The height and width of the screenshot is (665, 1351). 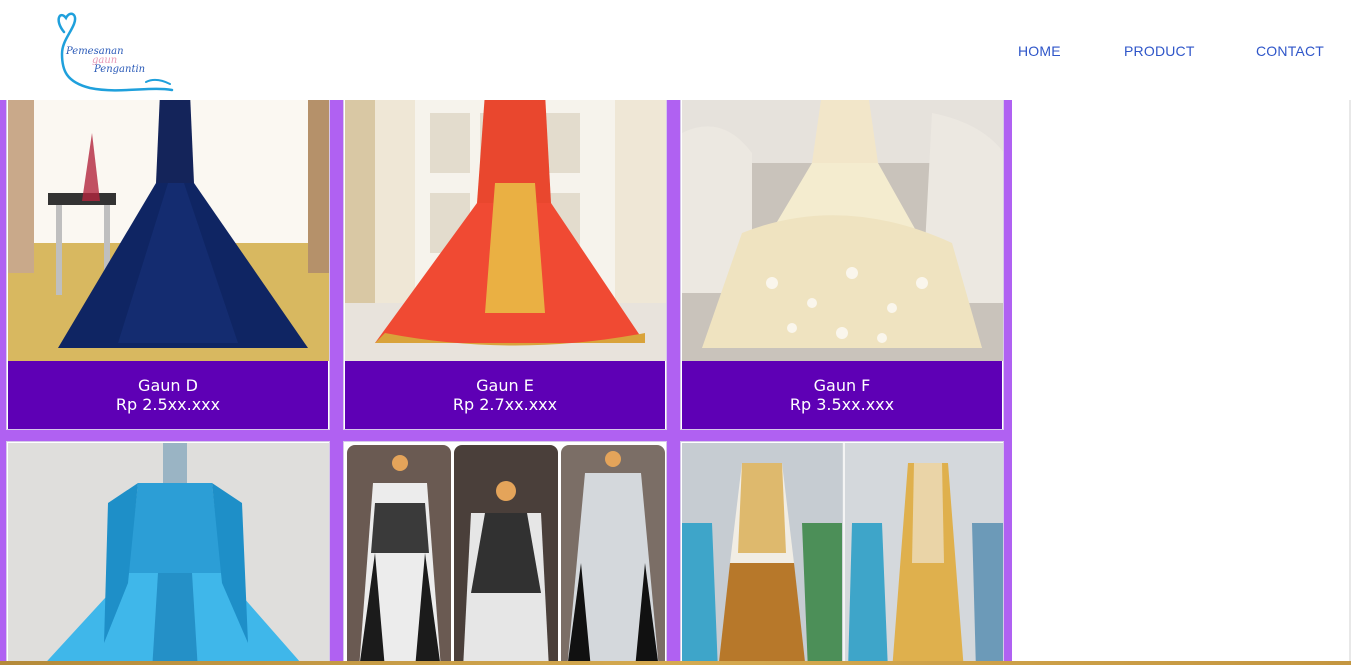 I want to click on product-card-gaun-e: Gaun E Rp 2.7xx.xxx, so click(x=505, y=261).